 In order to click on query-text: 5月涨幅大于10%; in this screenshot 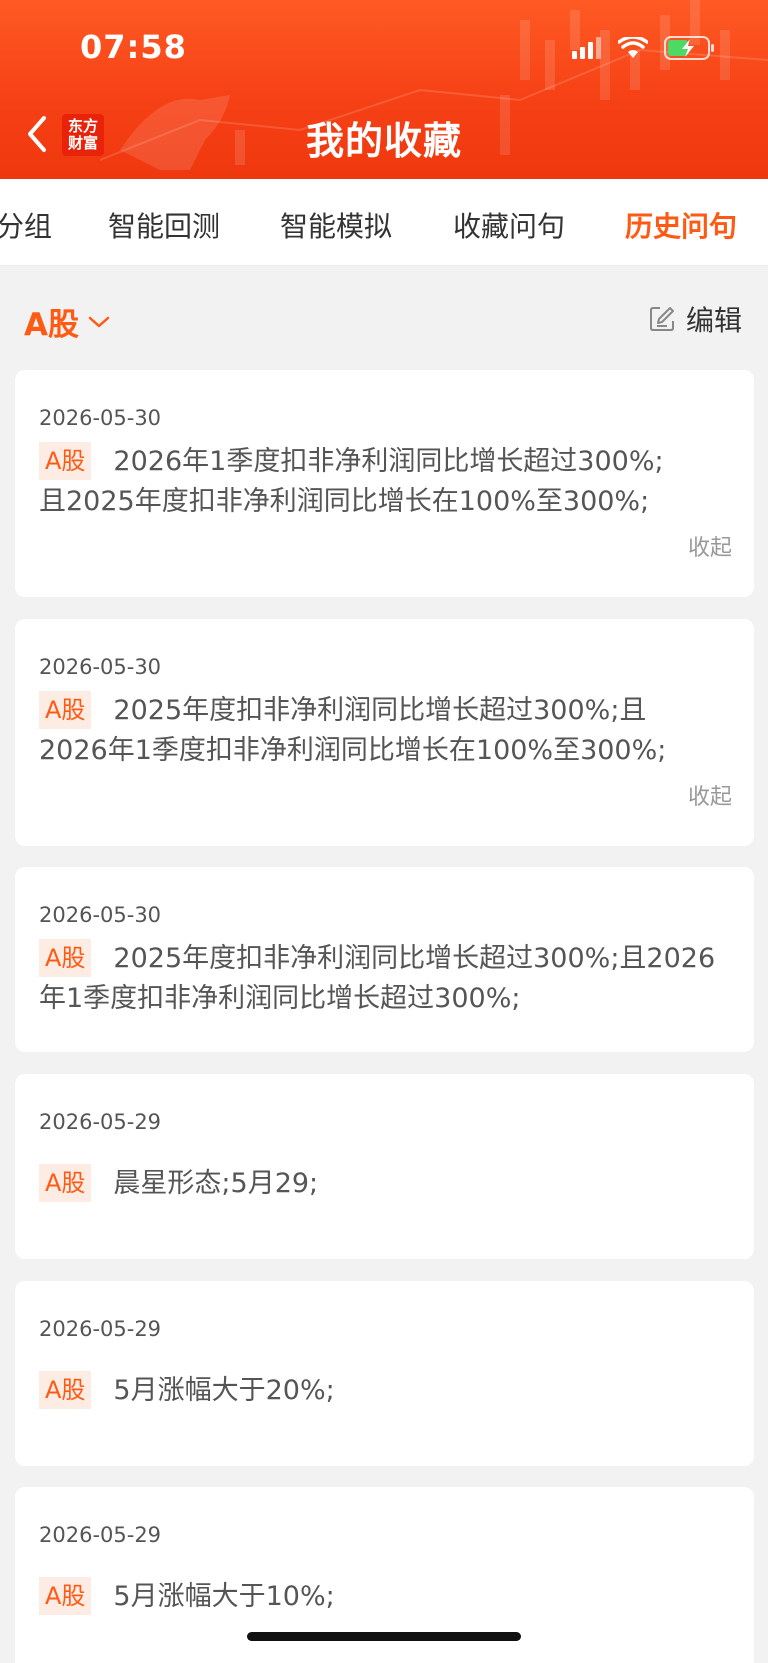, I will do `click(224, 1596)`.